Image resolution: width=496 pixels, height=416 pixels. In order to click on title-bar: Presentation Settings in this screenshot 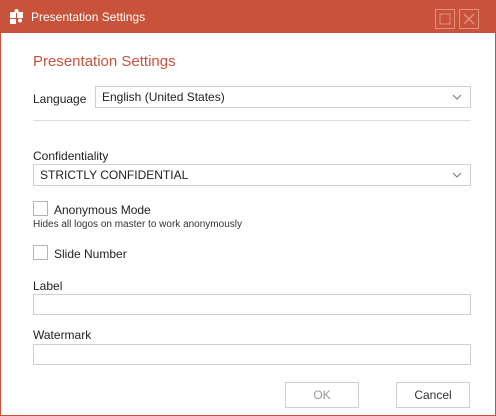, I will do `click(248, 17)`.